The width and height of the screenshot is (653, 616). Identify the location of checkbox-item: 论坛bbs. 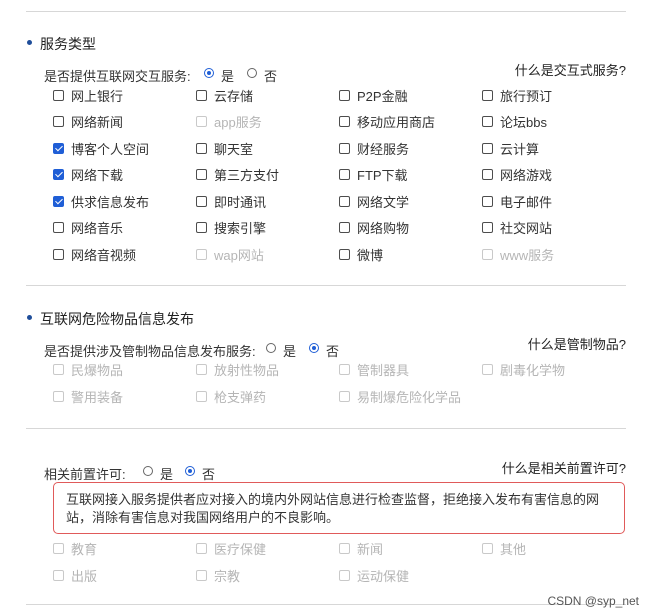
(514, 122).